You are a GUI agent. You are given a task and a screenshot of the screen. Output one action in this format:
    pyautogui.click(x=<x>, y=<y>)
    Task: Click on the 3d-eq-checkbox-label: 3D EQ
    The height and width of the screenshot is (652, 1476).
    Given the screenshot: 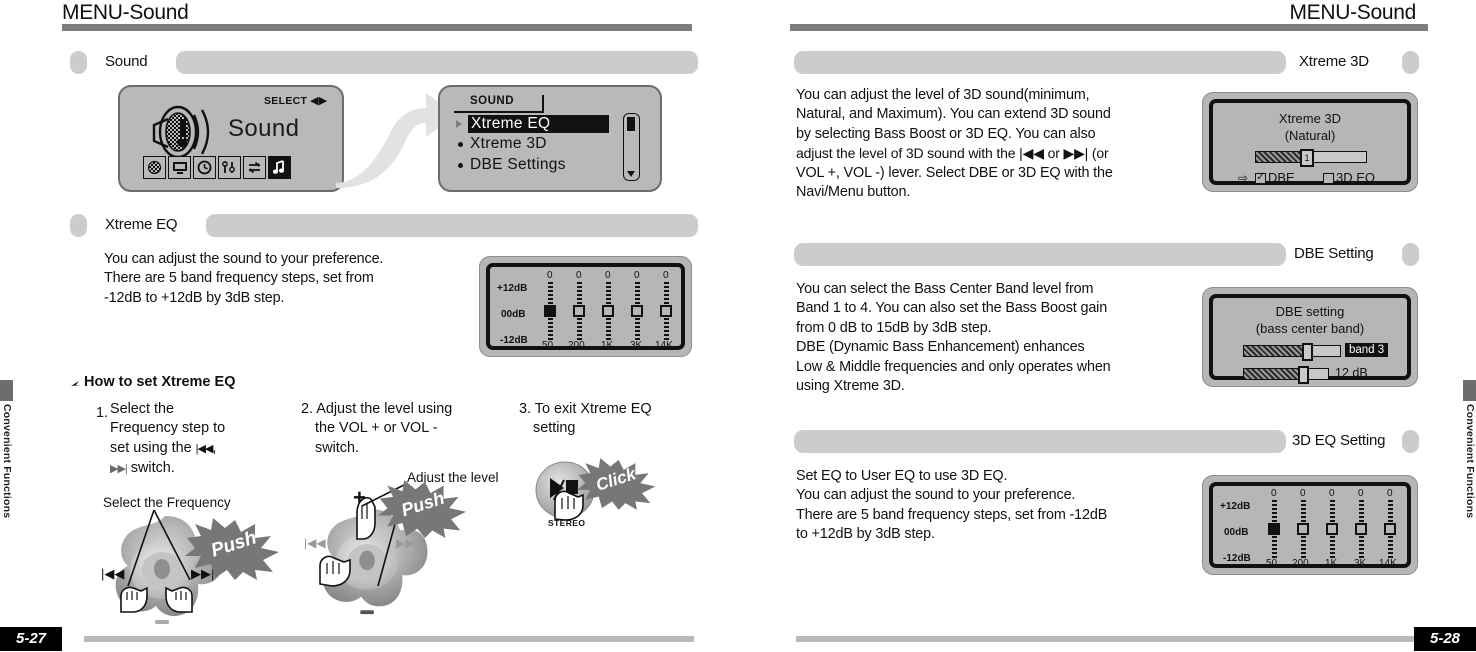 What is the action you would take?
    pyautogui.click(x=1356, y=177)
    